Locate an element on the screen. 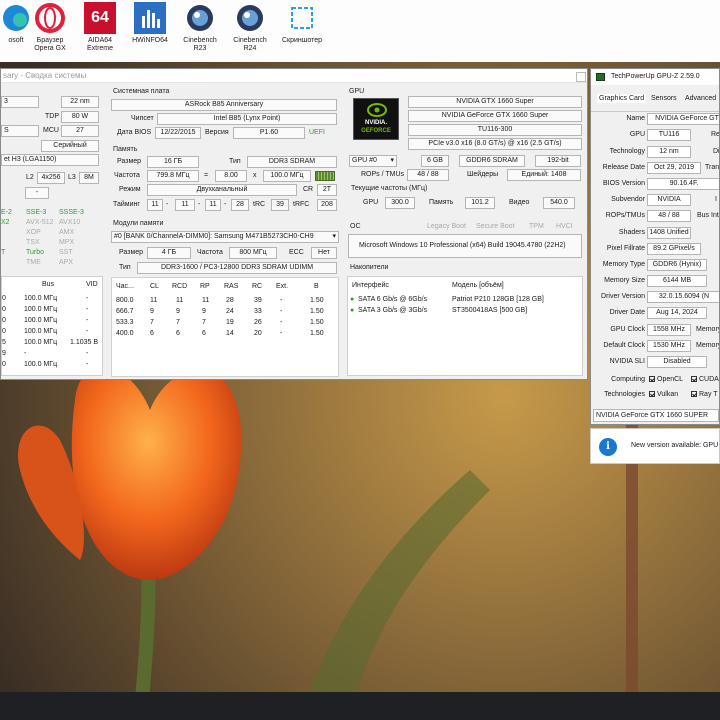 The width and height of the screenshot is (720, 720). hvci-flag: HVCI is located at coordinates (564, 226).